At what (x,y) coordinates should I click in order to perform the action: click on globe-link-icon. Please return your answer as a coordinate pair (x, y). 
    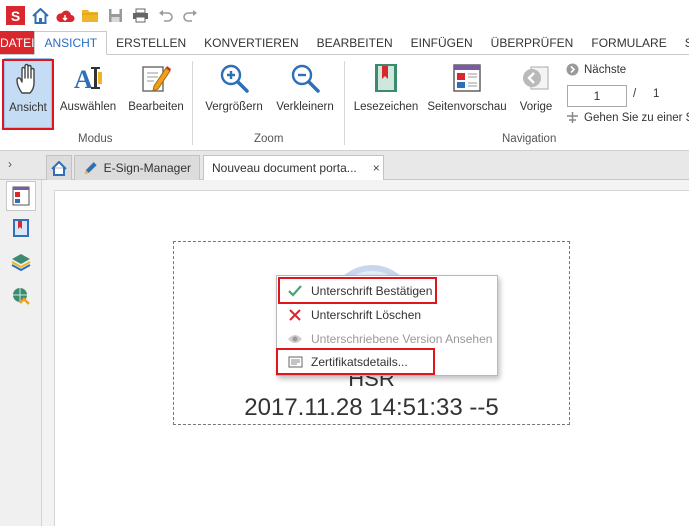
    Looking at the image, I should click on (21, 296).